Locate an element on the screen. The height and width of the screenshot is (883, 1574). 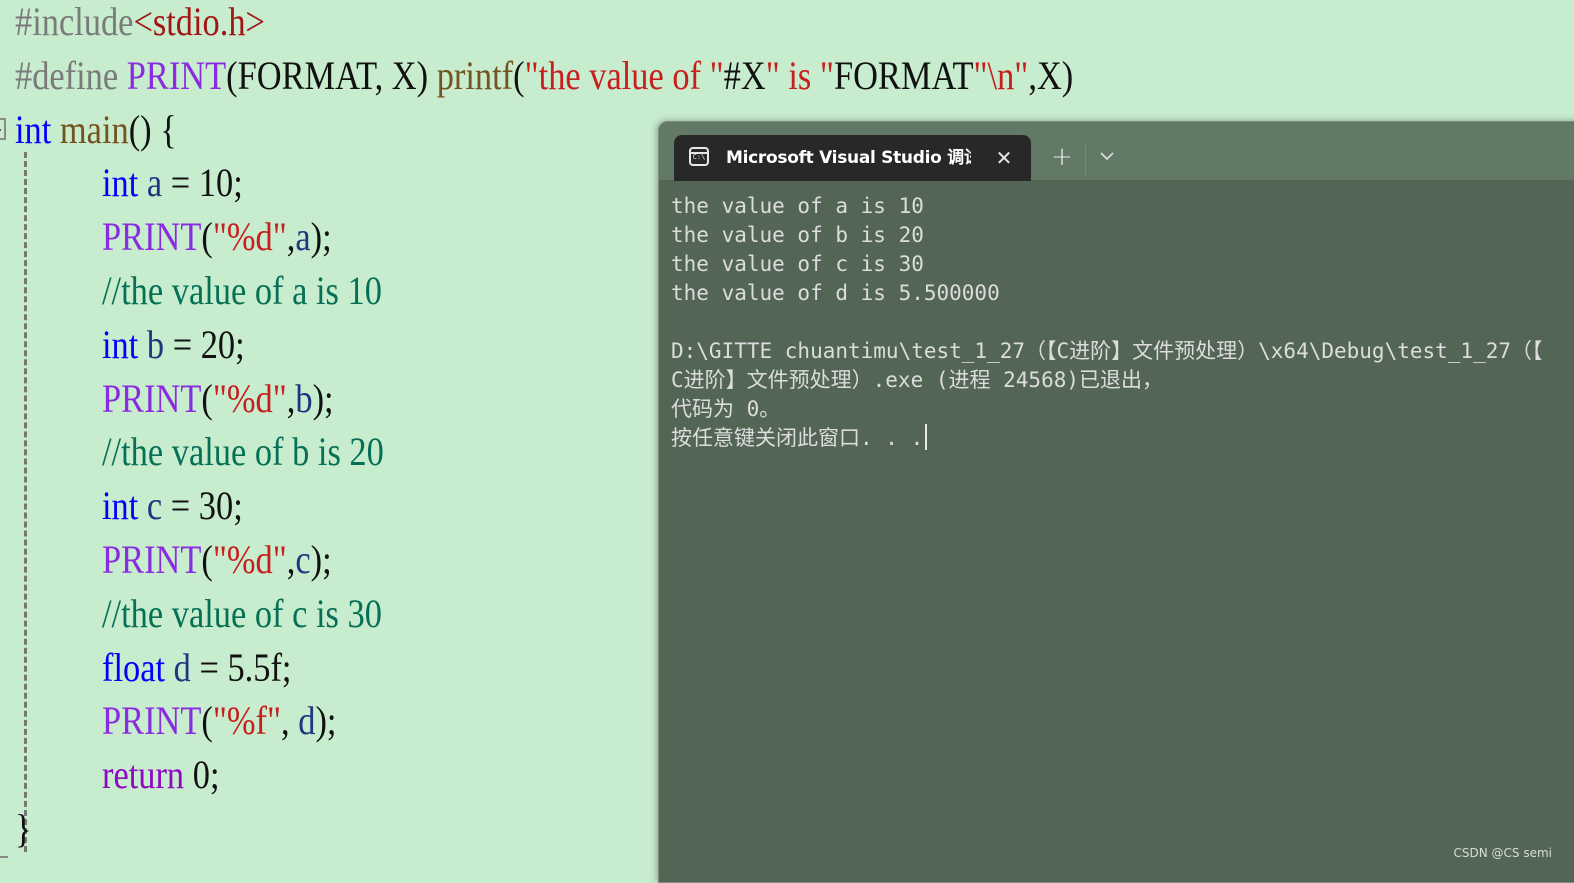
code-token: () { is located at coordinates (152, 129).